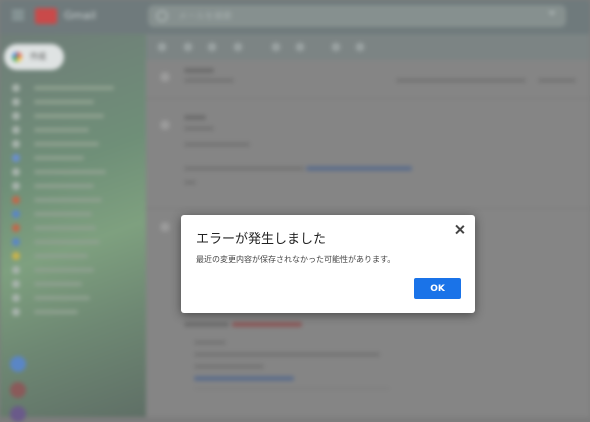 The image size is (590, 422). I want to click on top-bar: Gmail メールを検索, so click(295, 17).